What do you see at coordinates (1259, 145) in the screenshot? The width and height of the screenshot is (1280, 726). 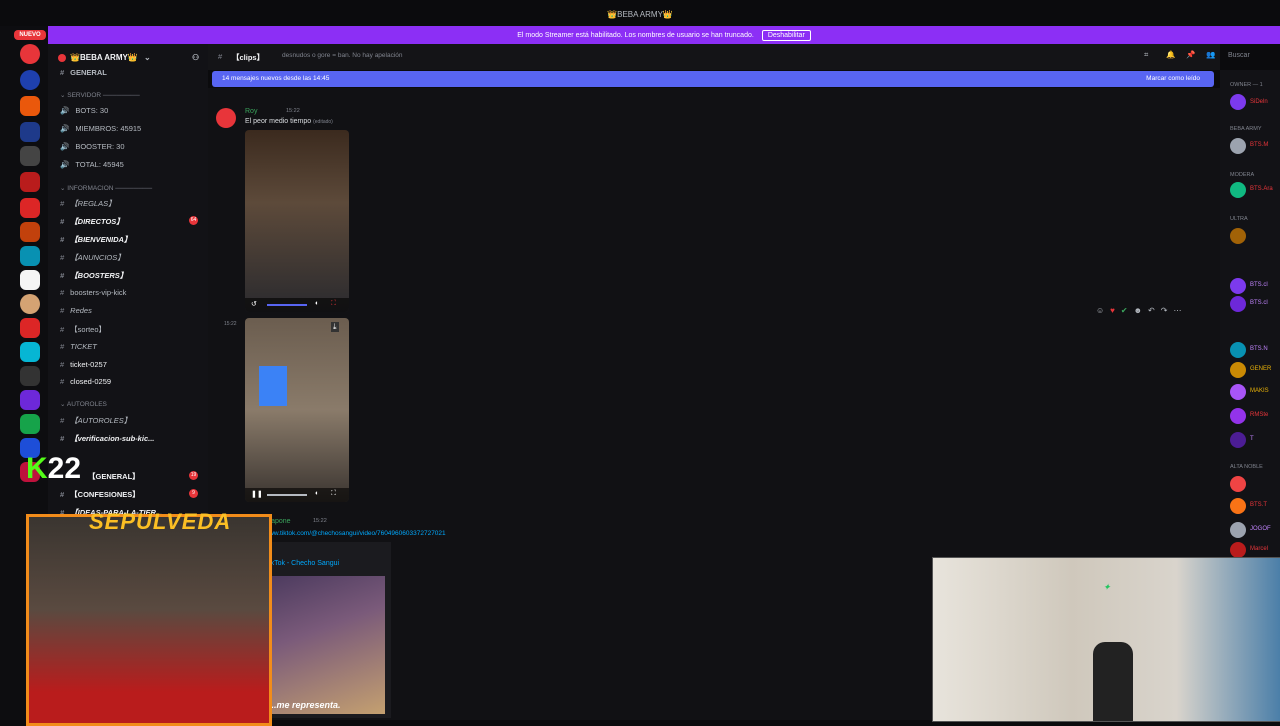 I see `member-name: BTS.M` at bounding box center [1259, 145].